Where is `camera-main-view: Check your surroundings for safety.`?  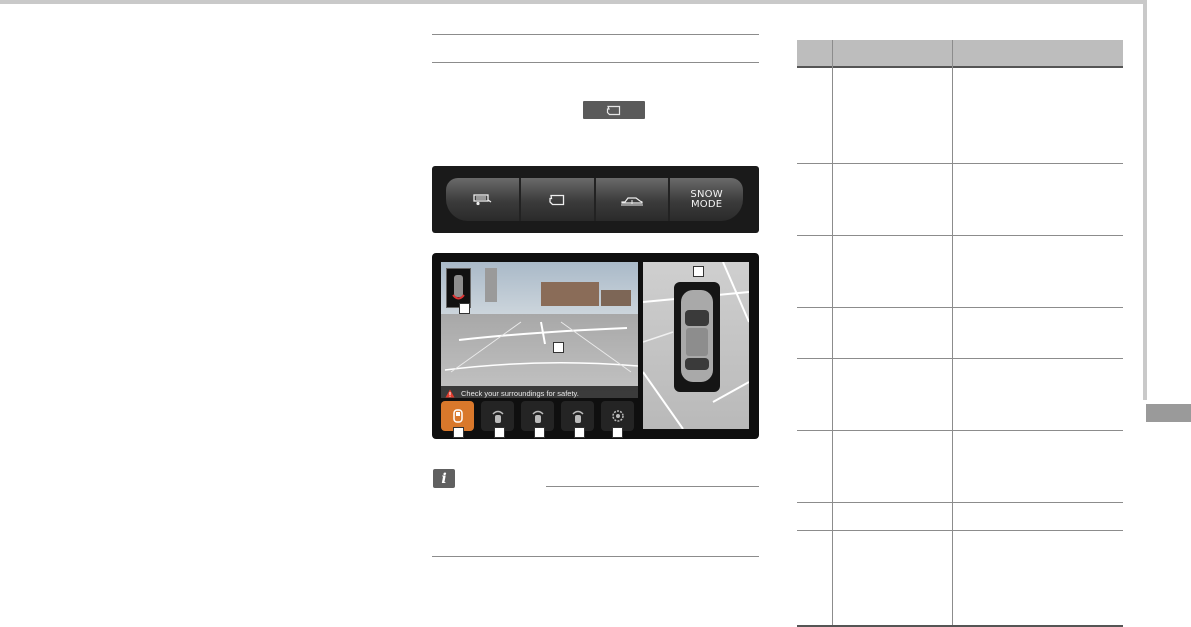 camera-main-view: Check your surroundings for safety. is located at coordinates (539, 330).